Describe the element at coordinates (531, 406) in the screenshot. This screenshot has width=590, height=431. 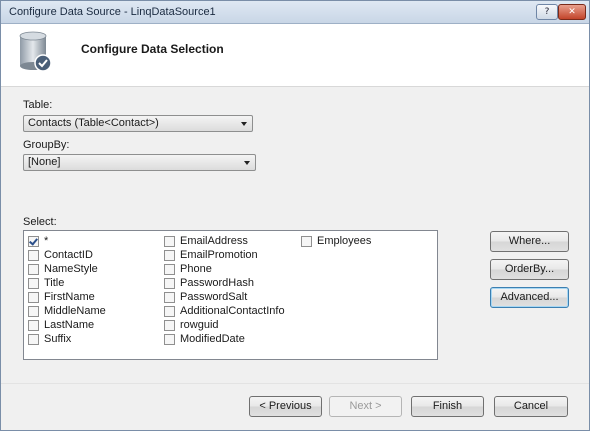
I see `cancel-button: Cancel` at that location.